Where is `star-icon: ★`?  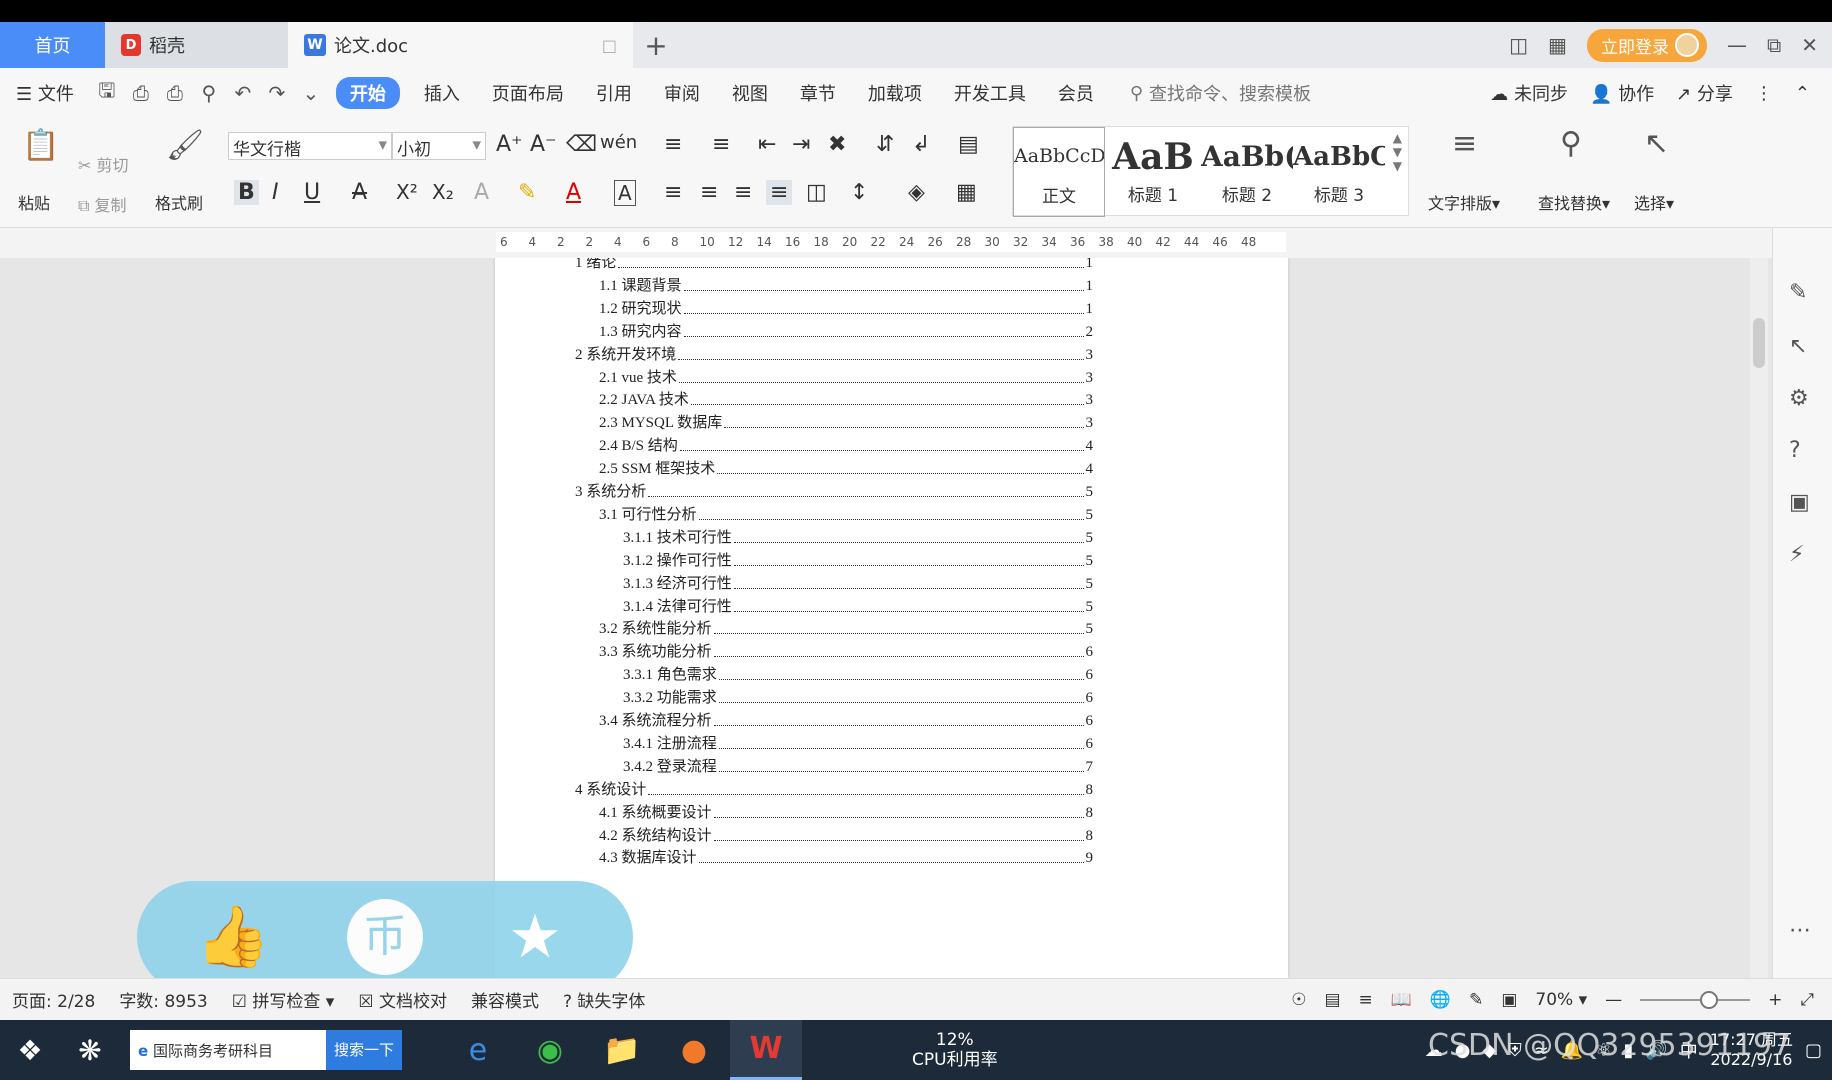 star-icon: ★ is located at coordinates (535, 937).